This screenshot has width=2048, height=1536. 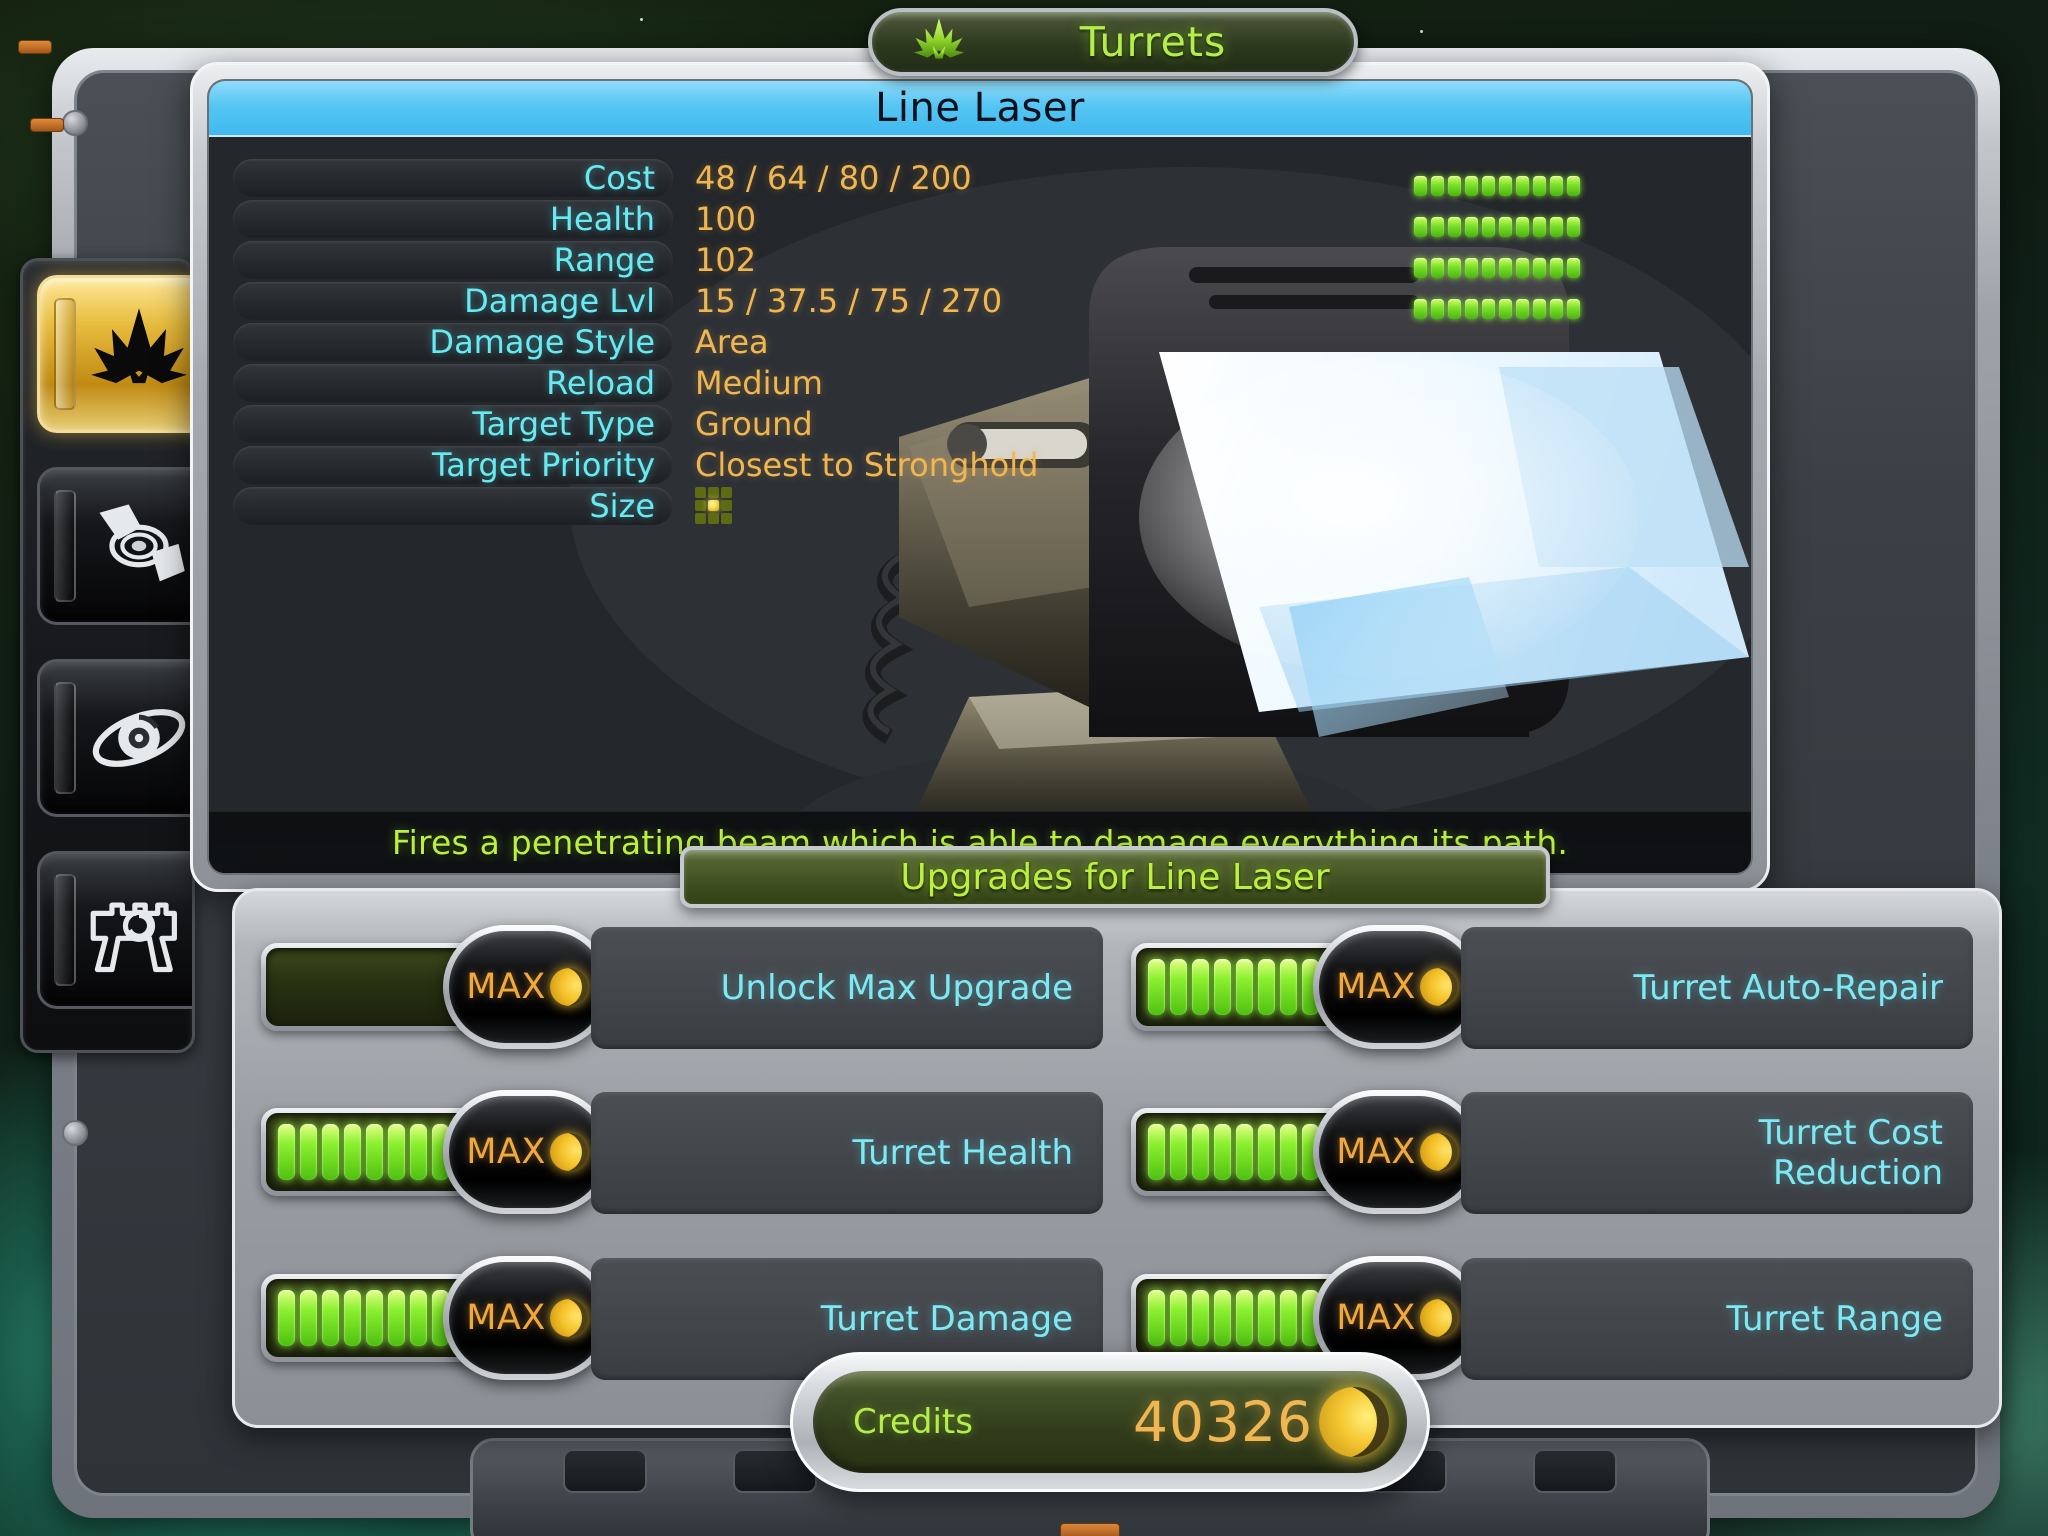 What do you see at coordinates (1717, 1153) in the screenshot?
I see `upgrade-label-box: Turret Cost Reduction` at bounding box center [1717, 1153].